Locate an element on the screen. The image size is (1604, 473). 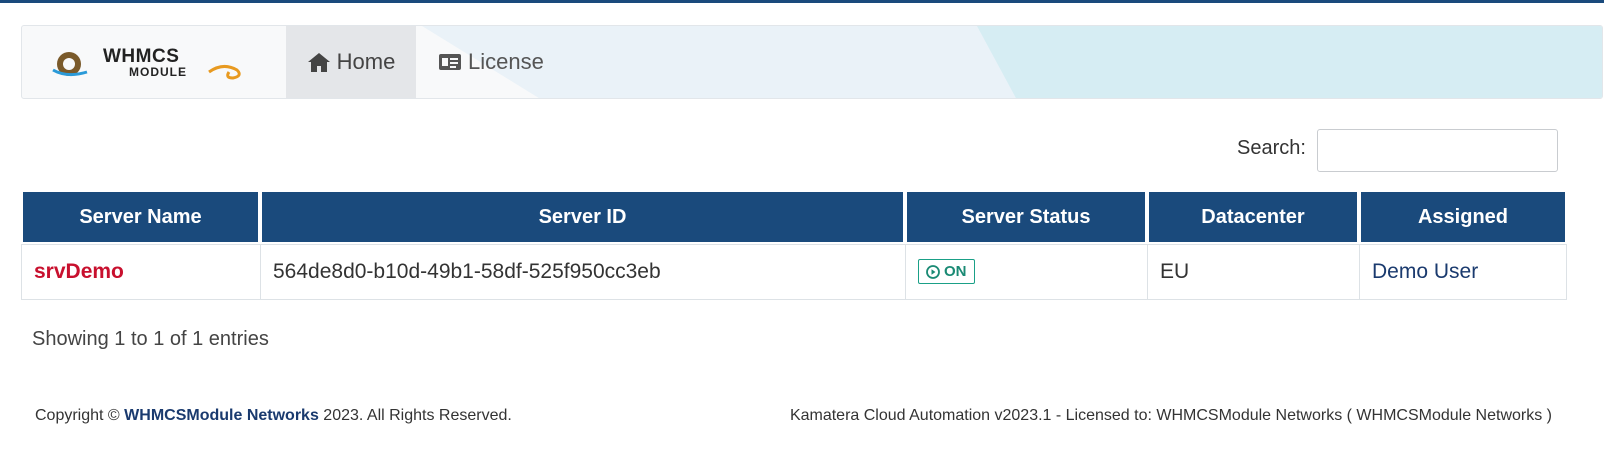
nav-license: License is located at coordinates (496, 62).